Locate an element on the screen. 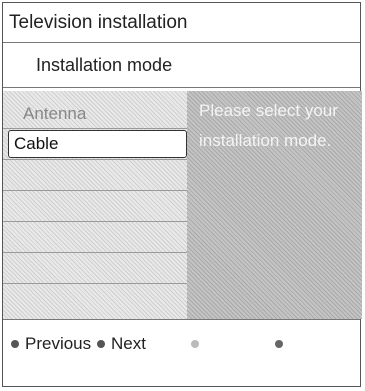 Image resolution: width=365 pixels, height=391 pixels. previous-button: Previous is located at coordinates (51, 344).